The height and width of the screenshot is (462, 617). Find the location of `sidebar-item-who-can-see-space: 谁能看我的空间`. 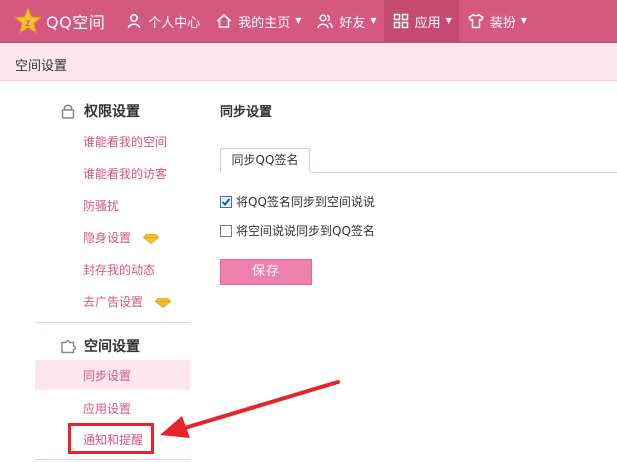

sidebar-item-who-can-see-space: 谁能看我的空间 is located at coordinates (125, 141).